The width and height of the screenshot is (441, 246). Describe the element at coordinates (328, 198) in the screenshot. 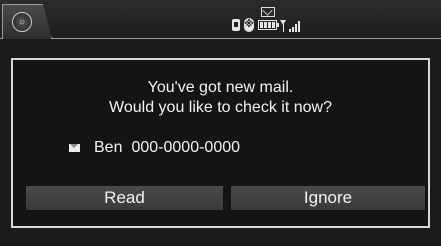

I see `ignore-button: Ignore` at that location.